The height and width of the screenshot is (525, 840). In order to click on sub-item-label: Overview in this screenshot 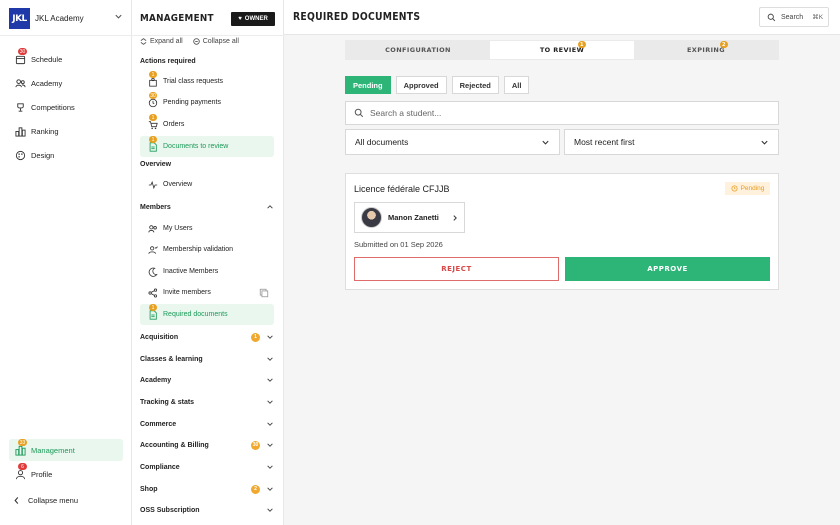, I will do `click(178, 184)`.